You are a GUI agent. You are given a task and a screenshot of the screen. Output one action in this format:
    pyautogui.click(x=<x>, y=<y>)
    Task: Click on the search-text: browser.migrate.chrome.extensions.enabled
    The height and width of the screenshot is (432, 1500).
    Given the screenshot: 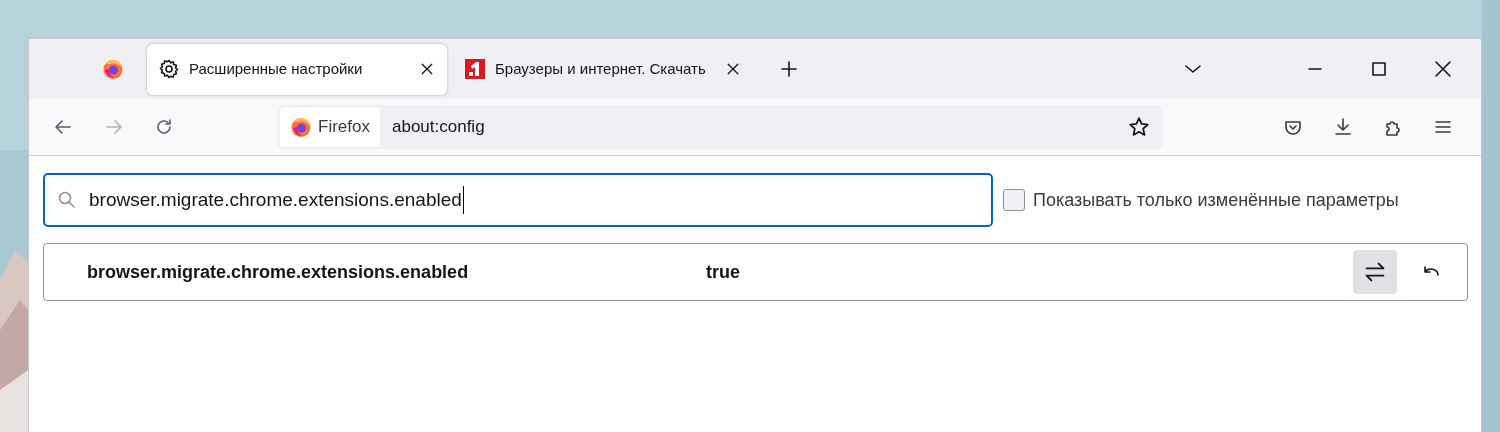 What is the action you would take?
    pyautogui.click(x=276, y=200)
    